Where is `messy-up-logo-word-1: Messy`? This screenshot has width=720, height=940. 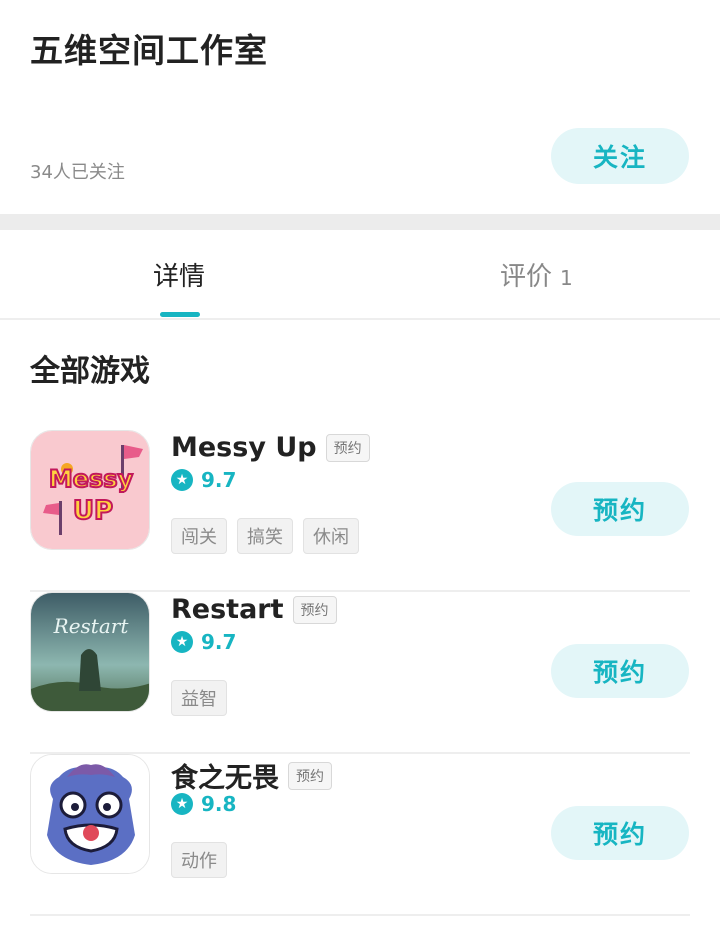
messy-up-logo-word-1: Messy is located at coordinates (91, 479).